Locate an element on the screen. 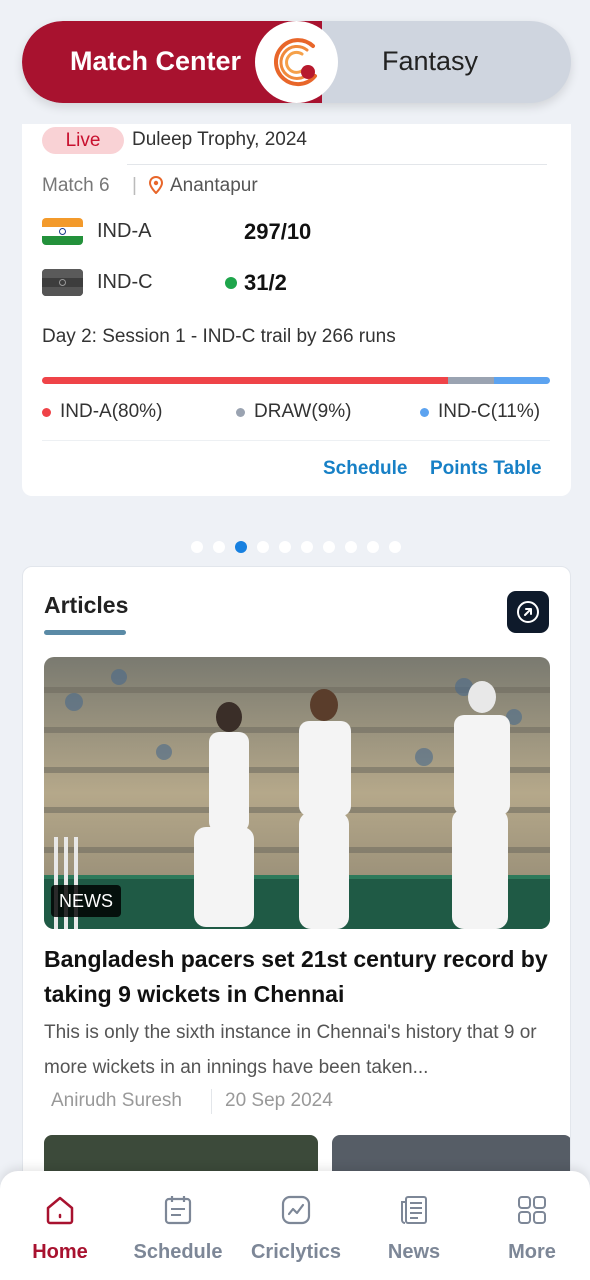  newspaper-icon is located at coordinates (414, 1210).